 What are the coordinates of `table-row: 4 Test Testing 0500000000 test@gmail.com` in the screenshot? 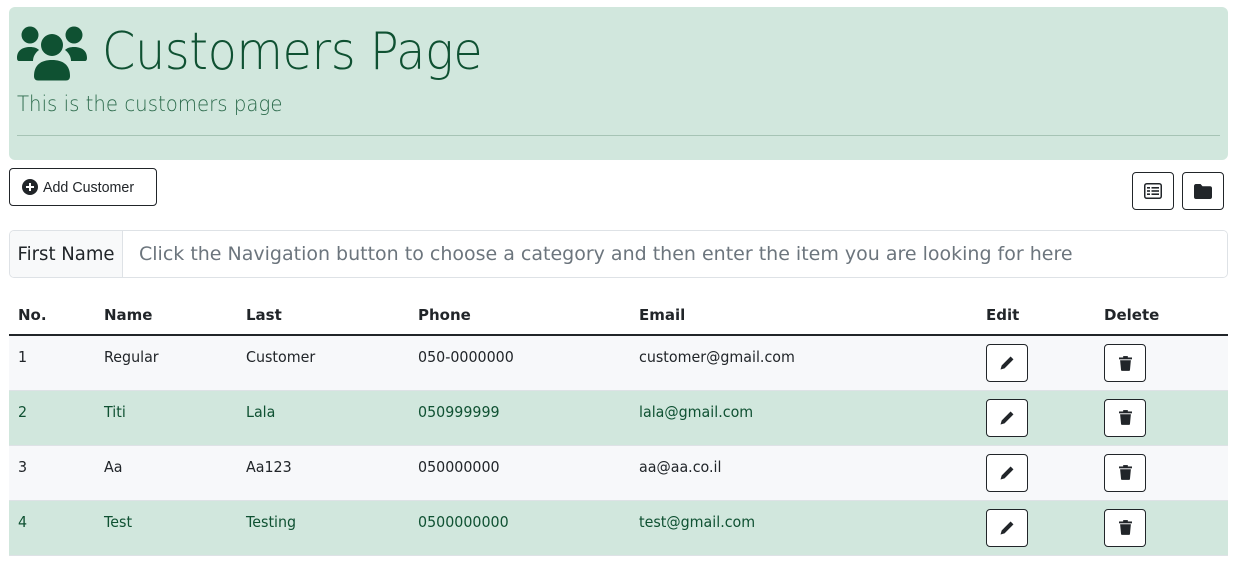 It's located at (618, 528).